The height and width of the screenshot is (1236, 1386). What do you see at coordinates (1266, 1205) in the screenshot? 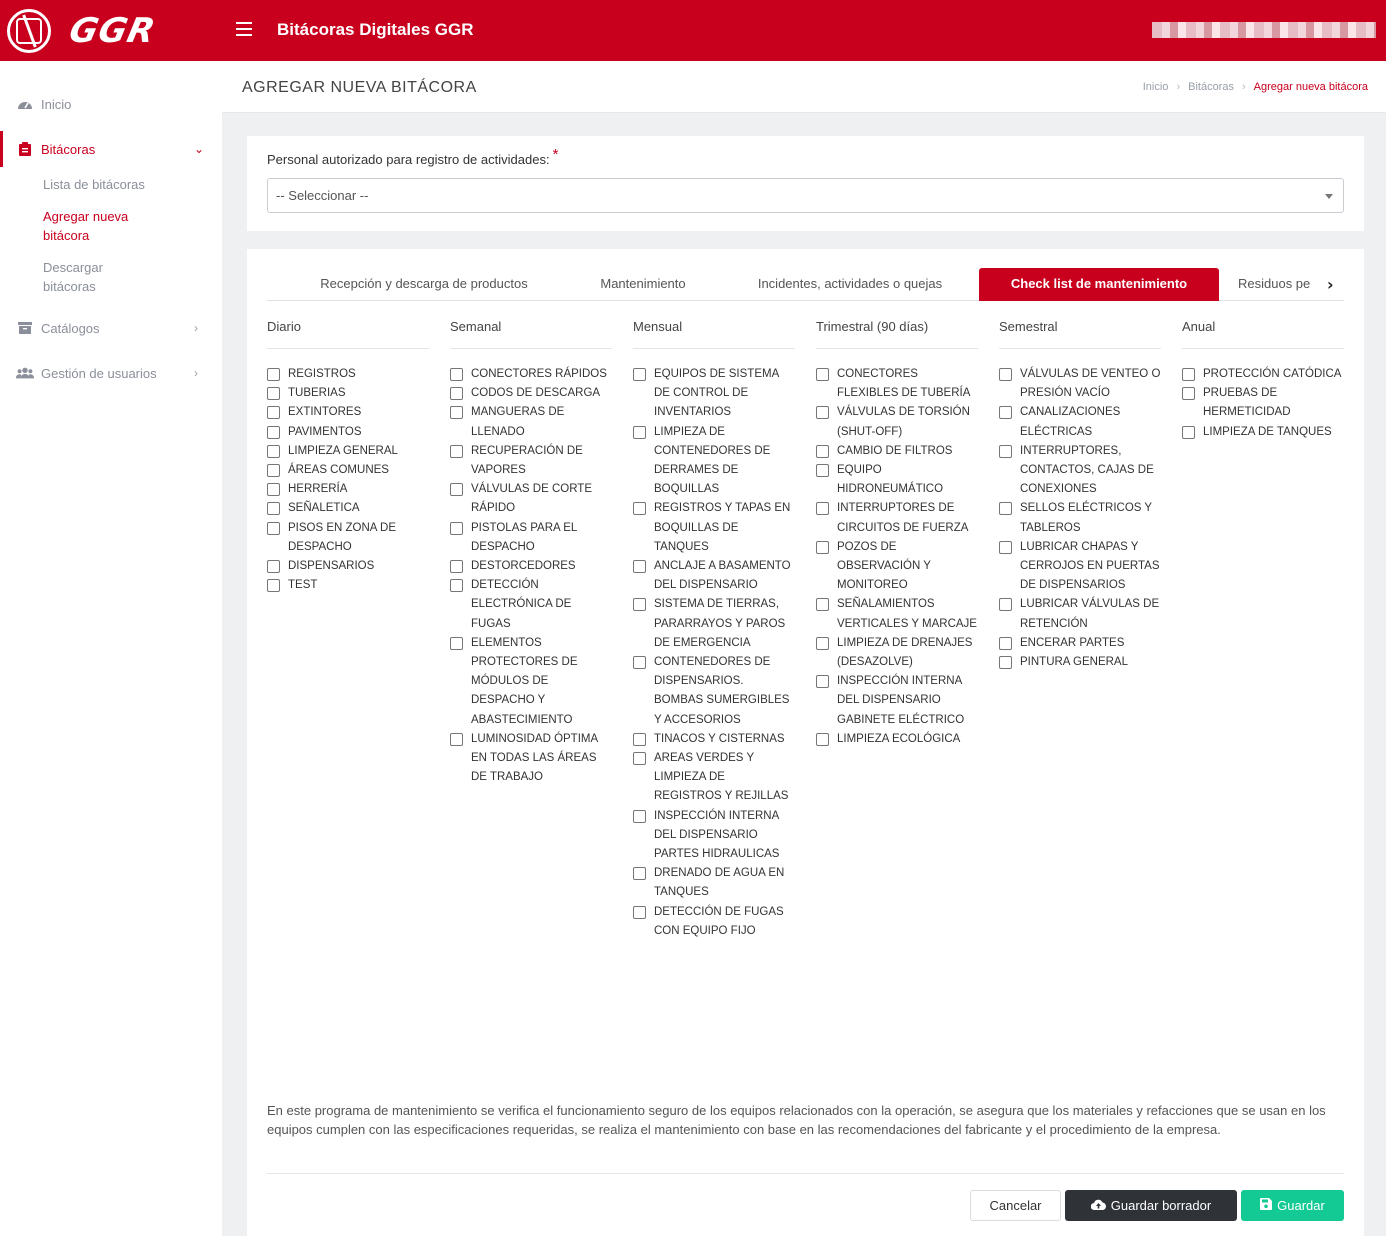
I see `save-icon` at bounding box center [1266, 1205].